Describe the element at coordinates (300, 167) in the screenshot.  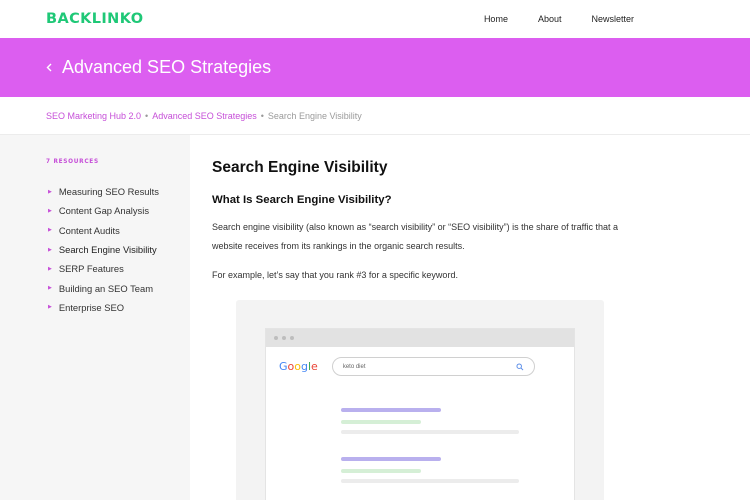
I see `article-title: Search Engine Visibility` at that location.